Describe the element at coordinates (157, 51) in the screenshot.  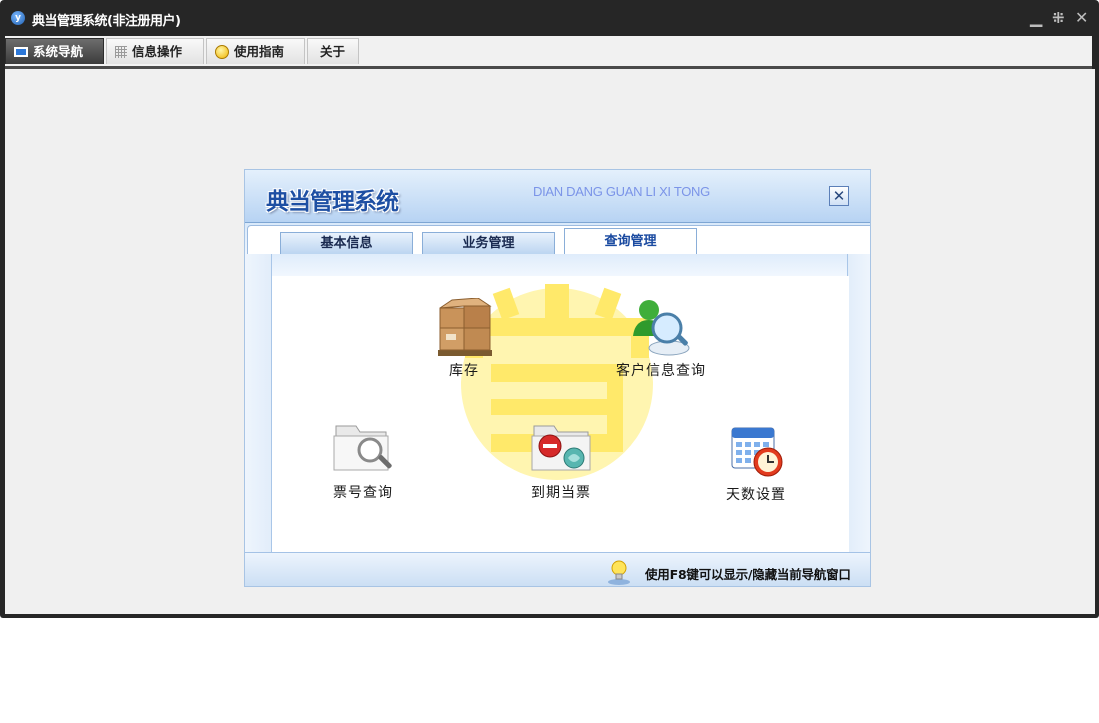
I see `menu-tab-label: 信息操作` at that location.